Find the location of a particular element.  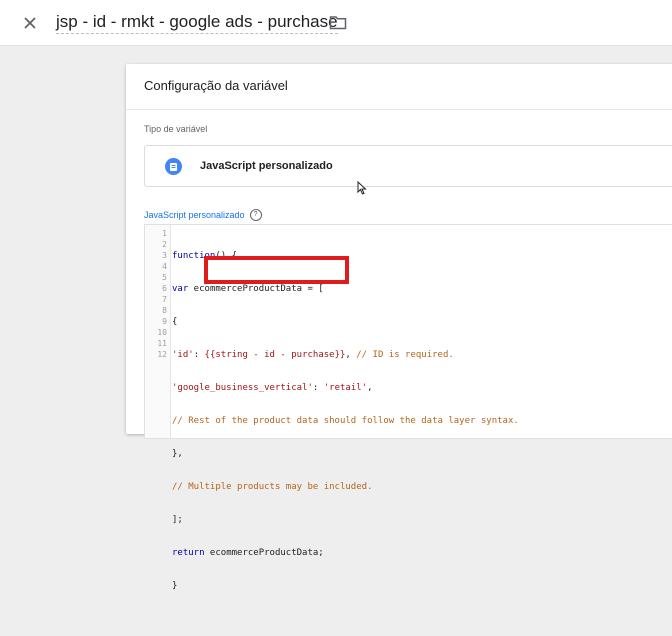

code-label-text: JavaScript personalizado is located at coordinates (194, 215).